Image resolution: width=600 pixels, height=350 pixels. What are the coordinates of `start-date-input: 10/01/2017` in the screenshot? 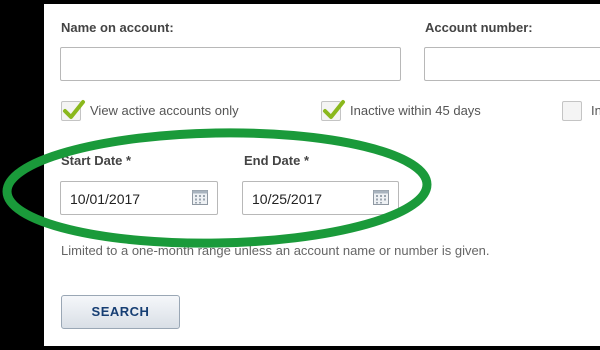 It's located at (139, 198).